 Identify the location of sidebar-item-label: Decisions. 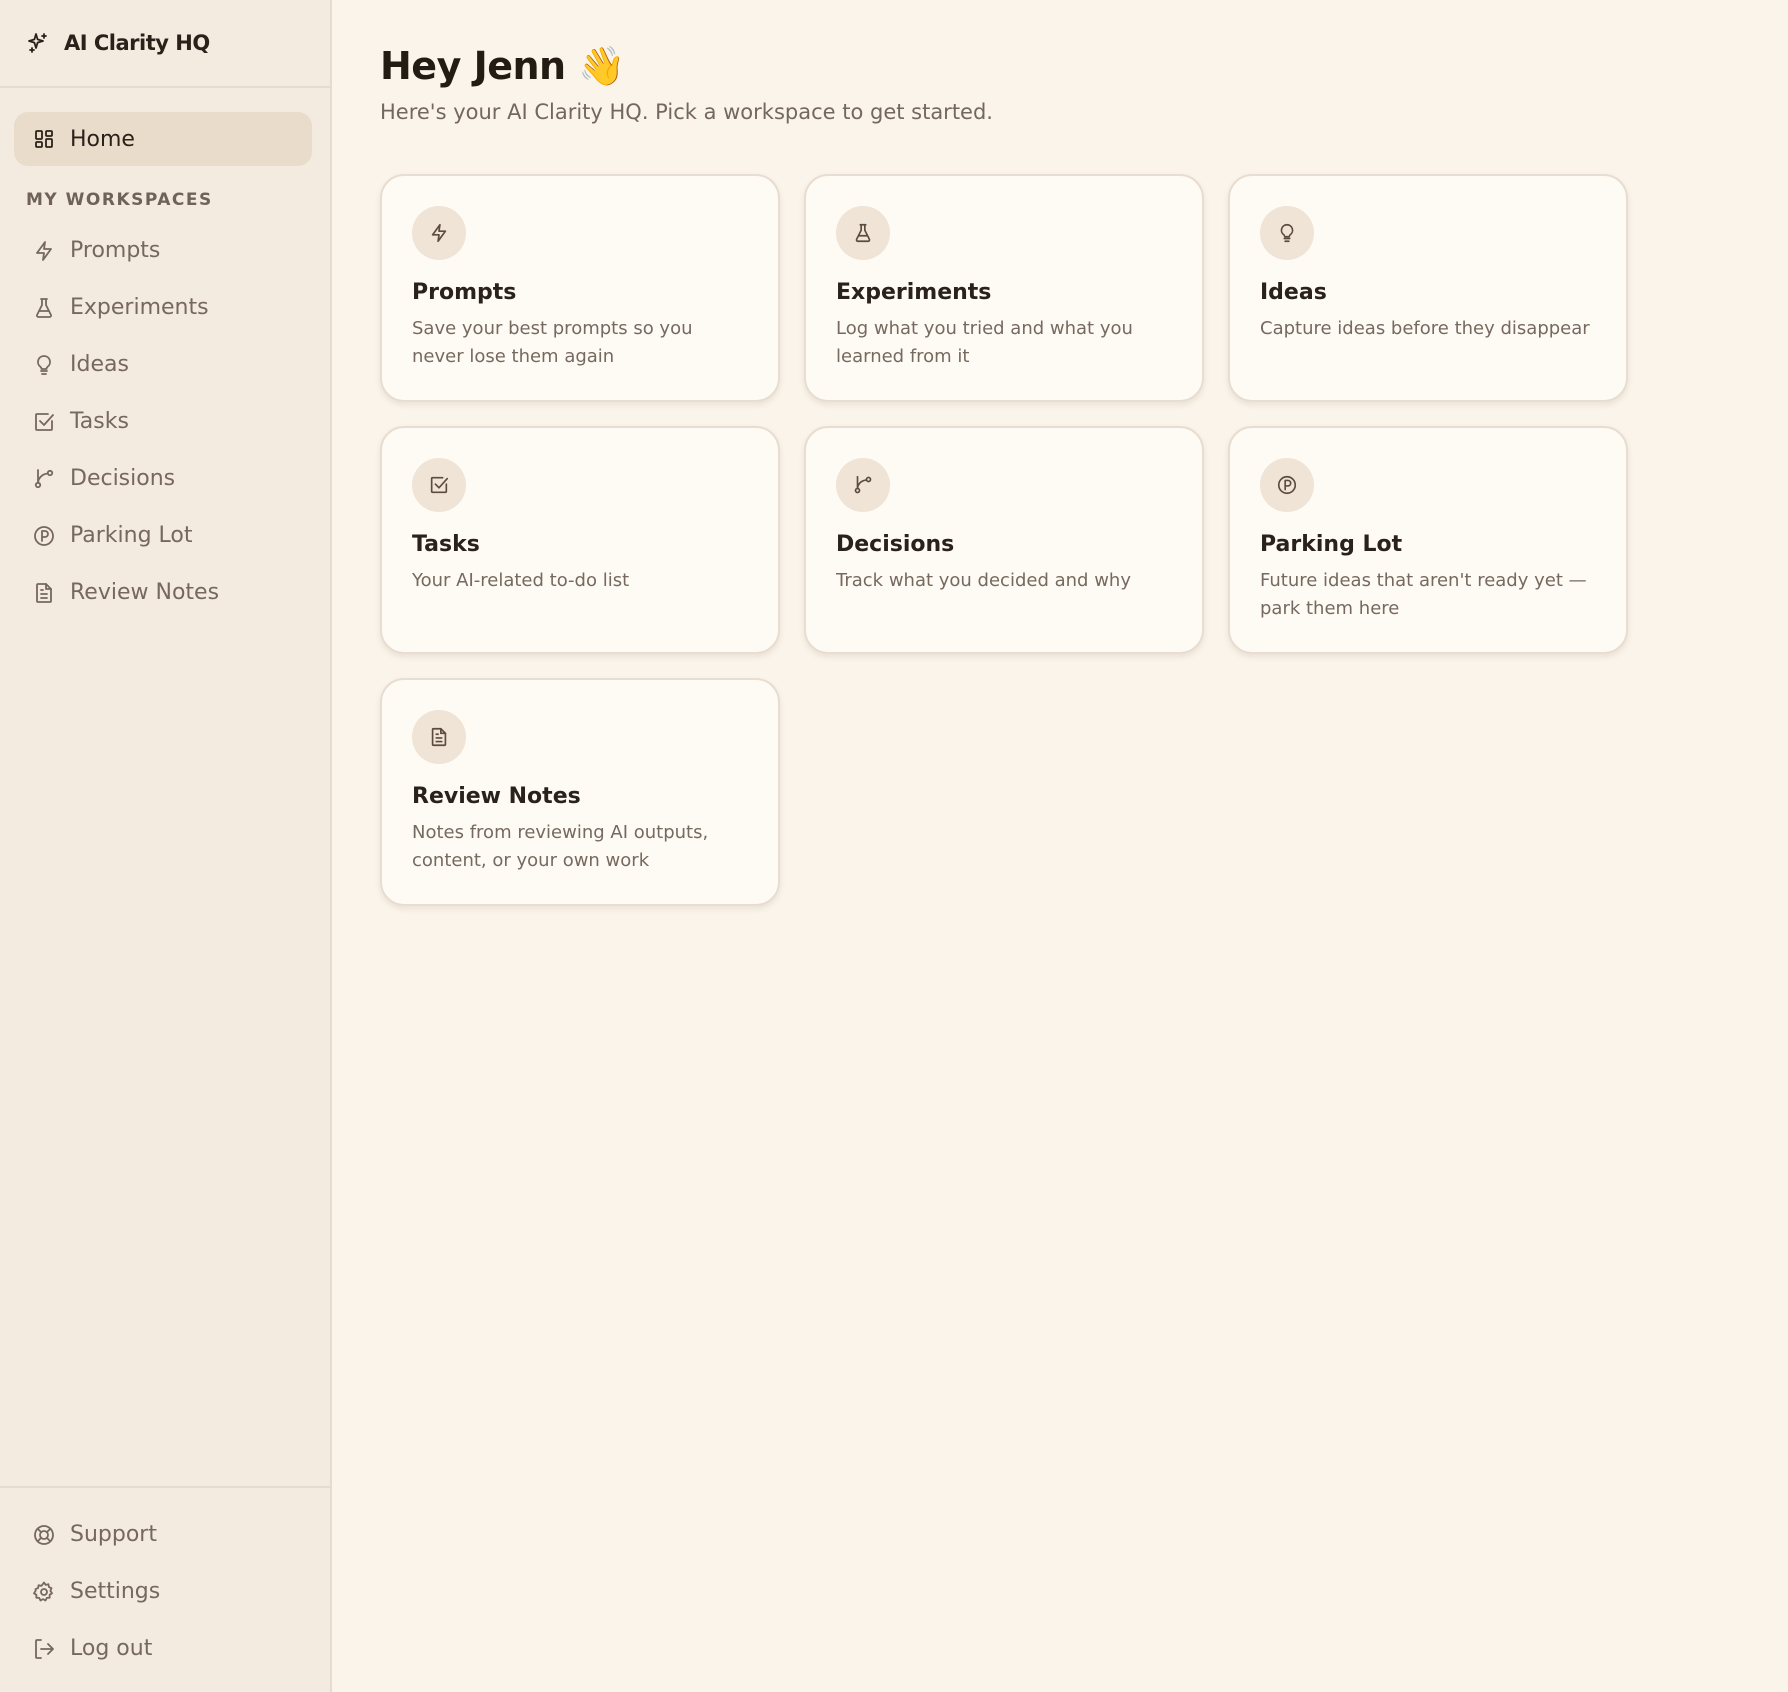
(123, 478).